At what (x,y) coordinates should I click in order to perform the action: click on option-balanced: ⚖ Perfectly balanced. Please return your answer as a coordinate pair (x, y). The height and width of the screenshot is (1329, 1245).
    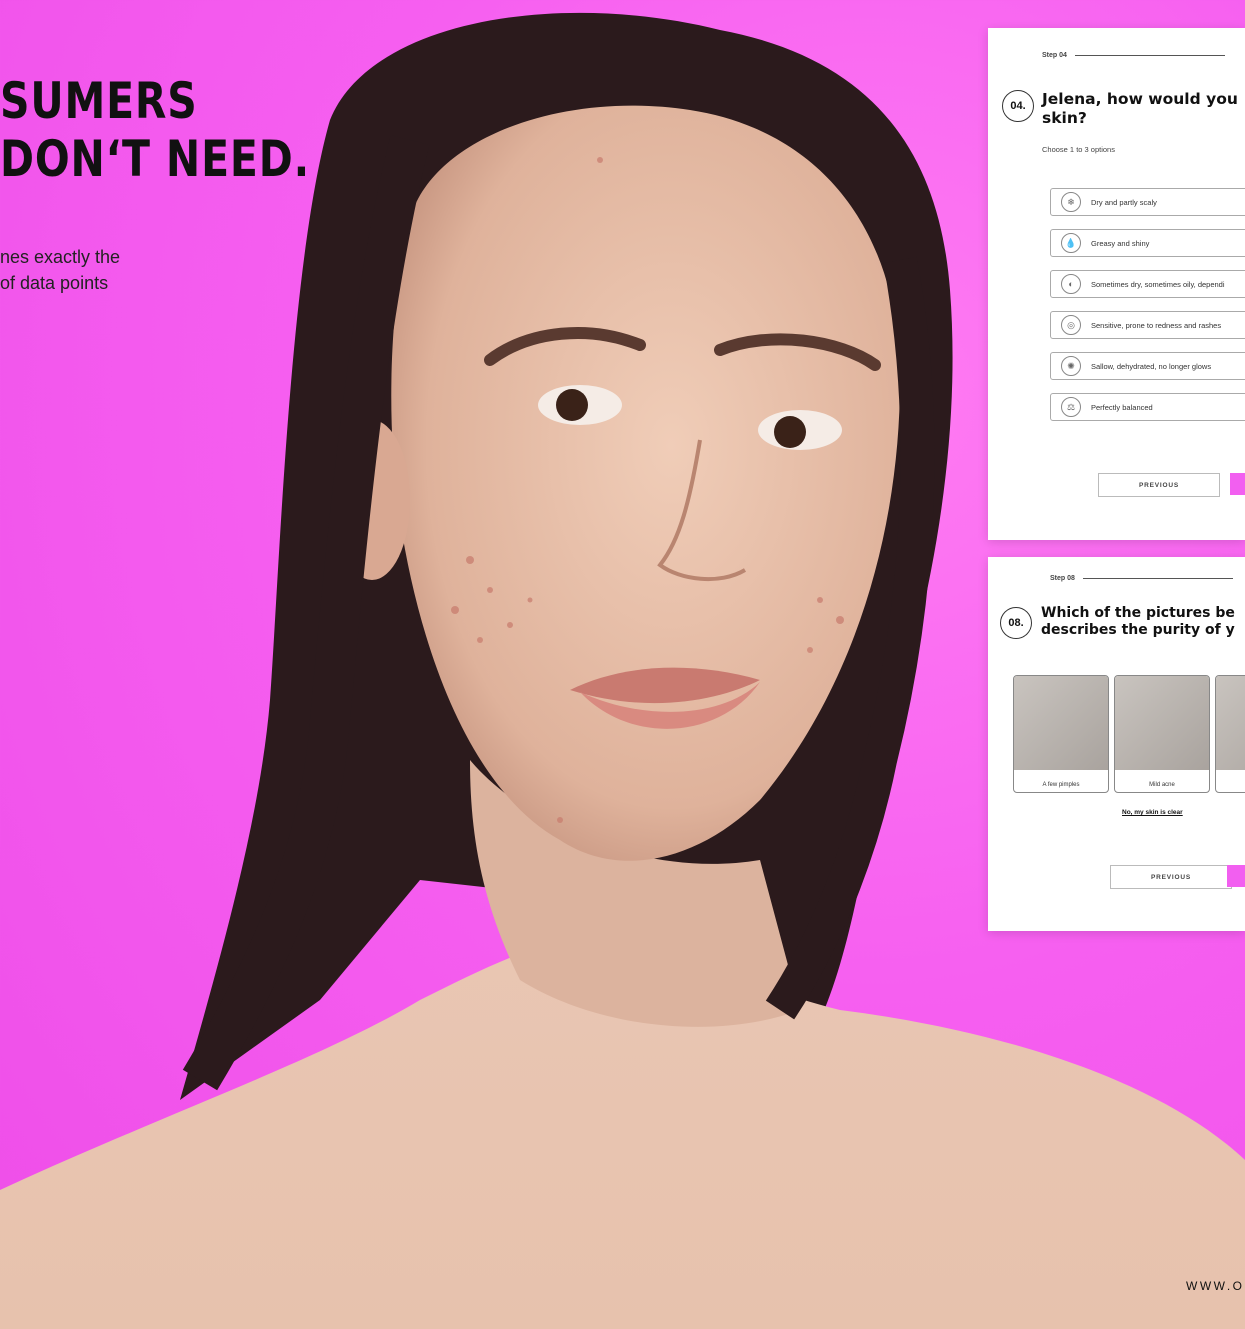
    Looking at the image, I should click on (1147, 407).